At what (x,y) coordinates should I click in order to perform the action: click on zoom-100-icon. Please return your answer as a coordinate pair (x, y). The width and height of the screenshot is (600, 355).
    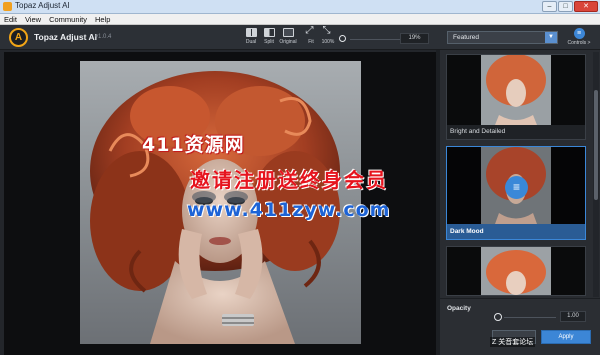
    Looking at the image, I should click on (328, 31).